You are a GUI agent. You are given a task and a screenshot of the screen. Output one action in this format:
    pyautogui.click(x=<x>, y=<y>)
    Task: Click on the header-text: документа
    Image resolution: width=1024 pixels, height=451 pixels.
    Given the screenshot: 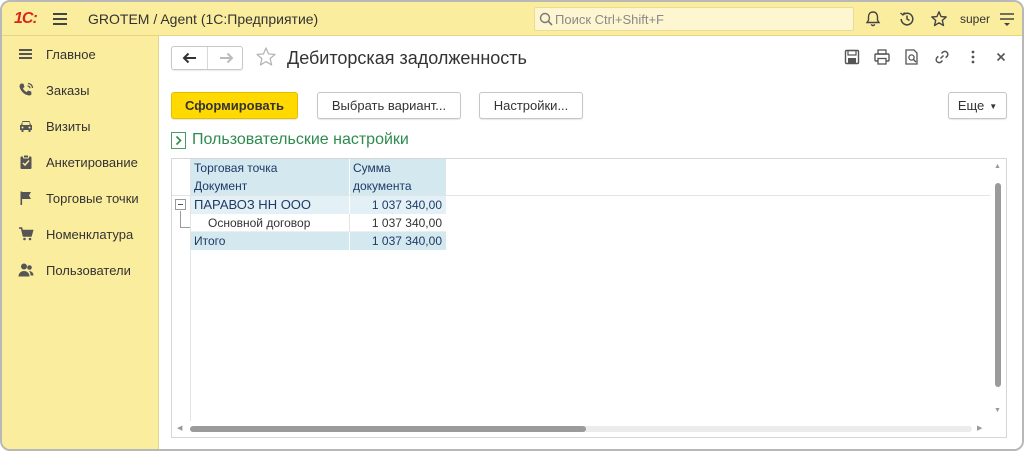 What is the action you would take?
    pyautogui.click(x=382, y=186)
    